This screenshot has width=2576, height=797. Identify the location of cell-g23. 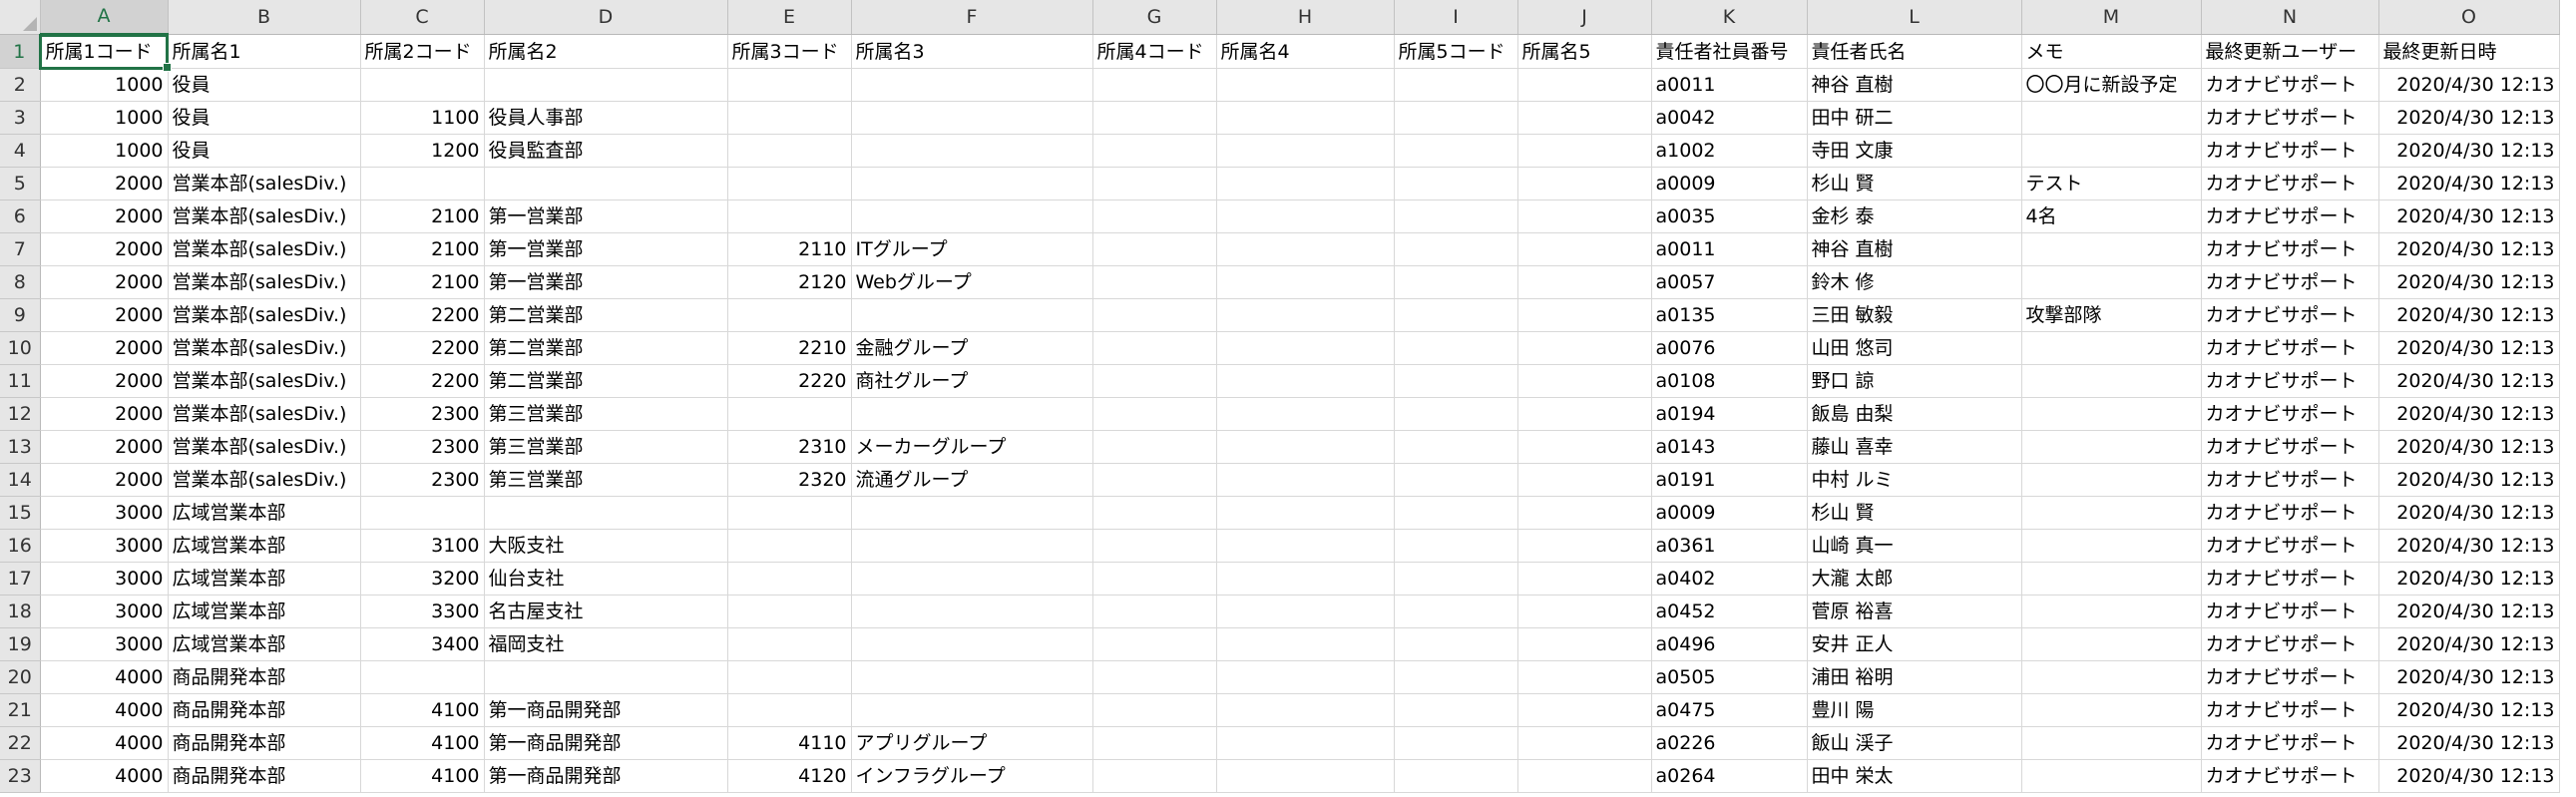
(1154, 776).